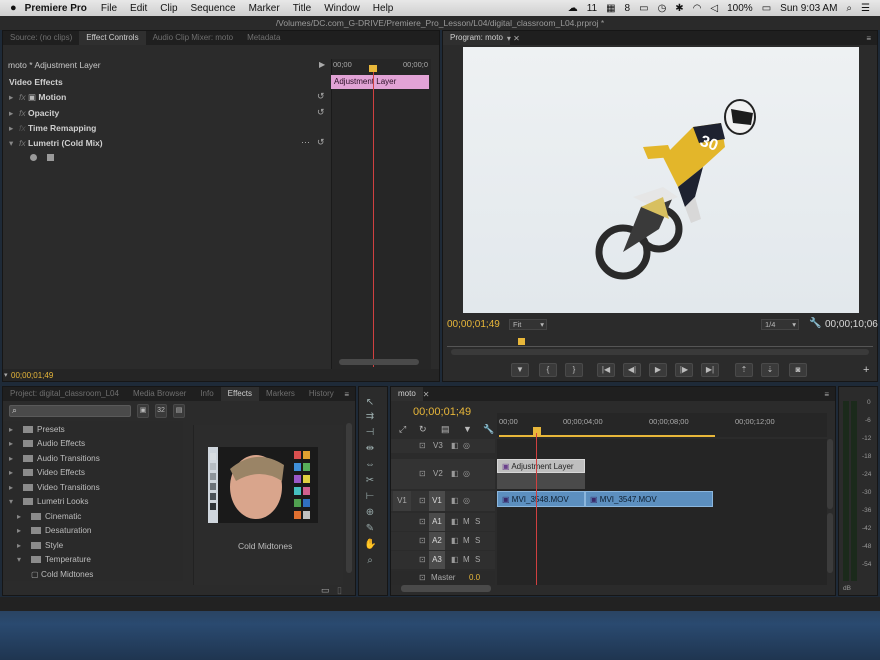 The height and width of the screenshot is (660, 880). Describe the element at coordinates (370, 417) in the screenshot. I see `track-select-tool-icon: ⇉` at that location.